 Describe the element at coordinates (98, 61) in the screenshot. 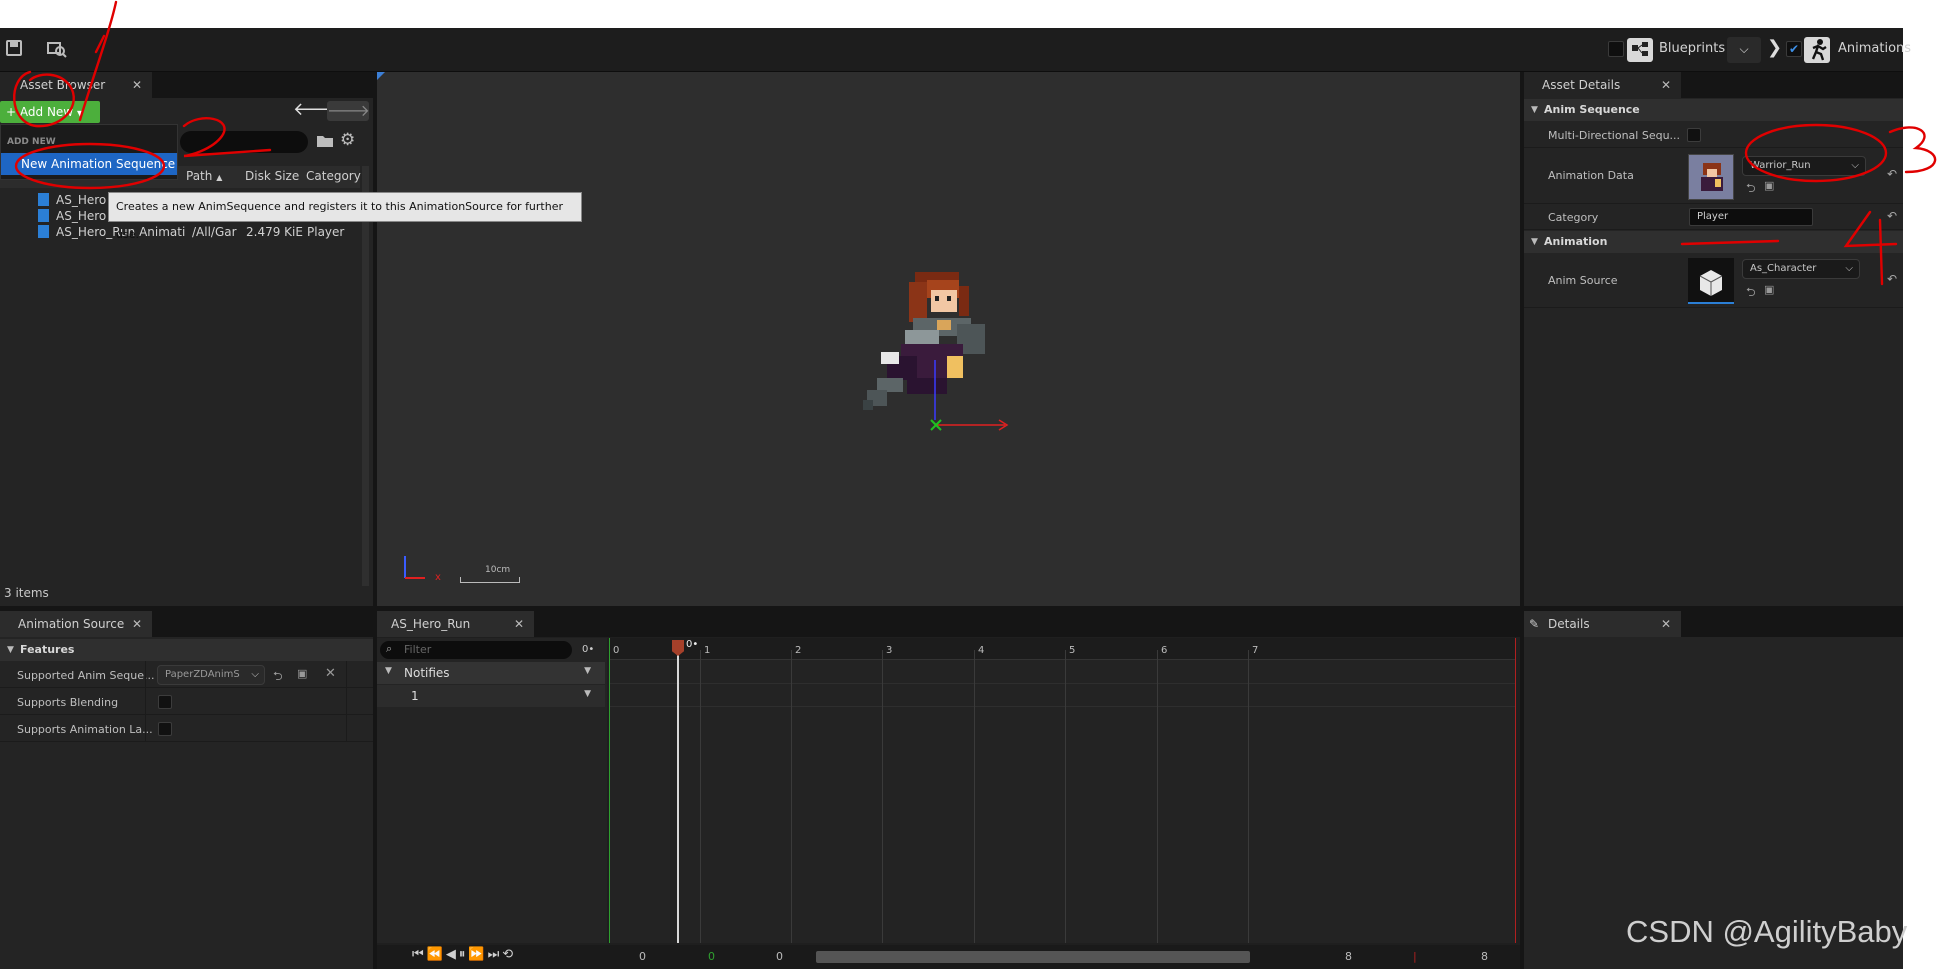

I see `annotation-mark-1-stroke` at that location.